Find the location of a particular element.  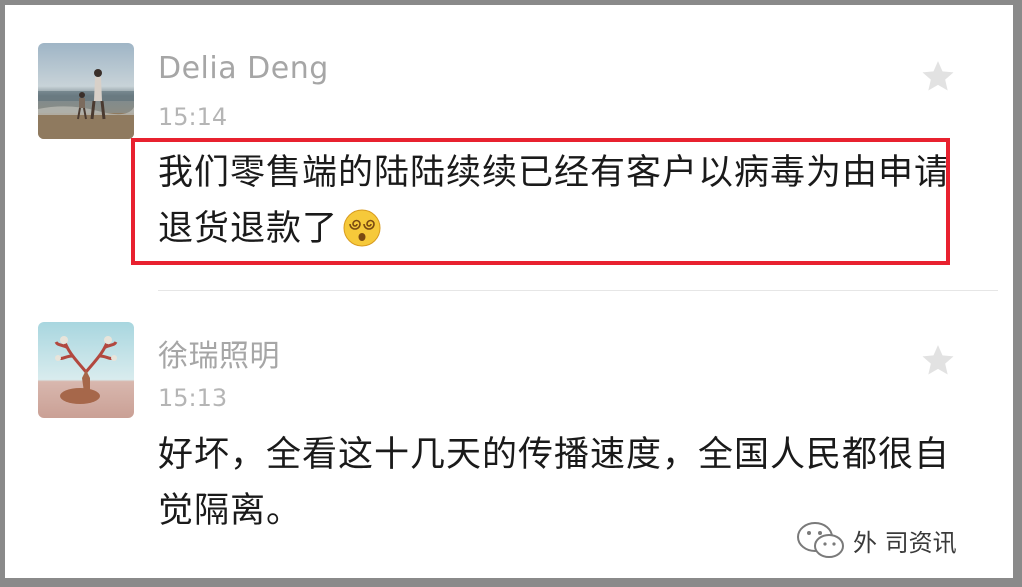

timestamp: 15:13 is located at coordinates (193, 398).